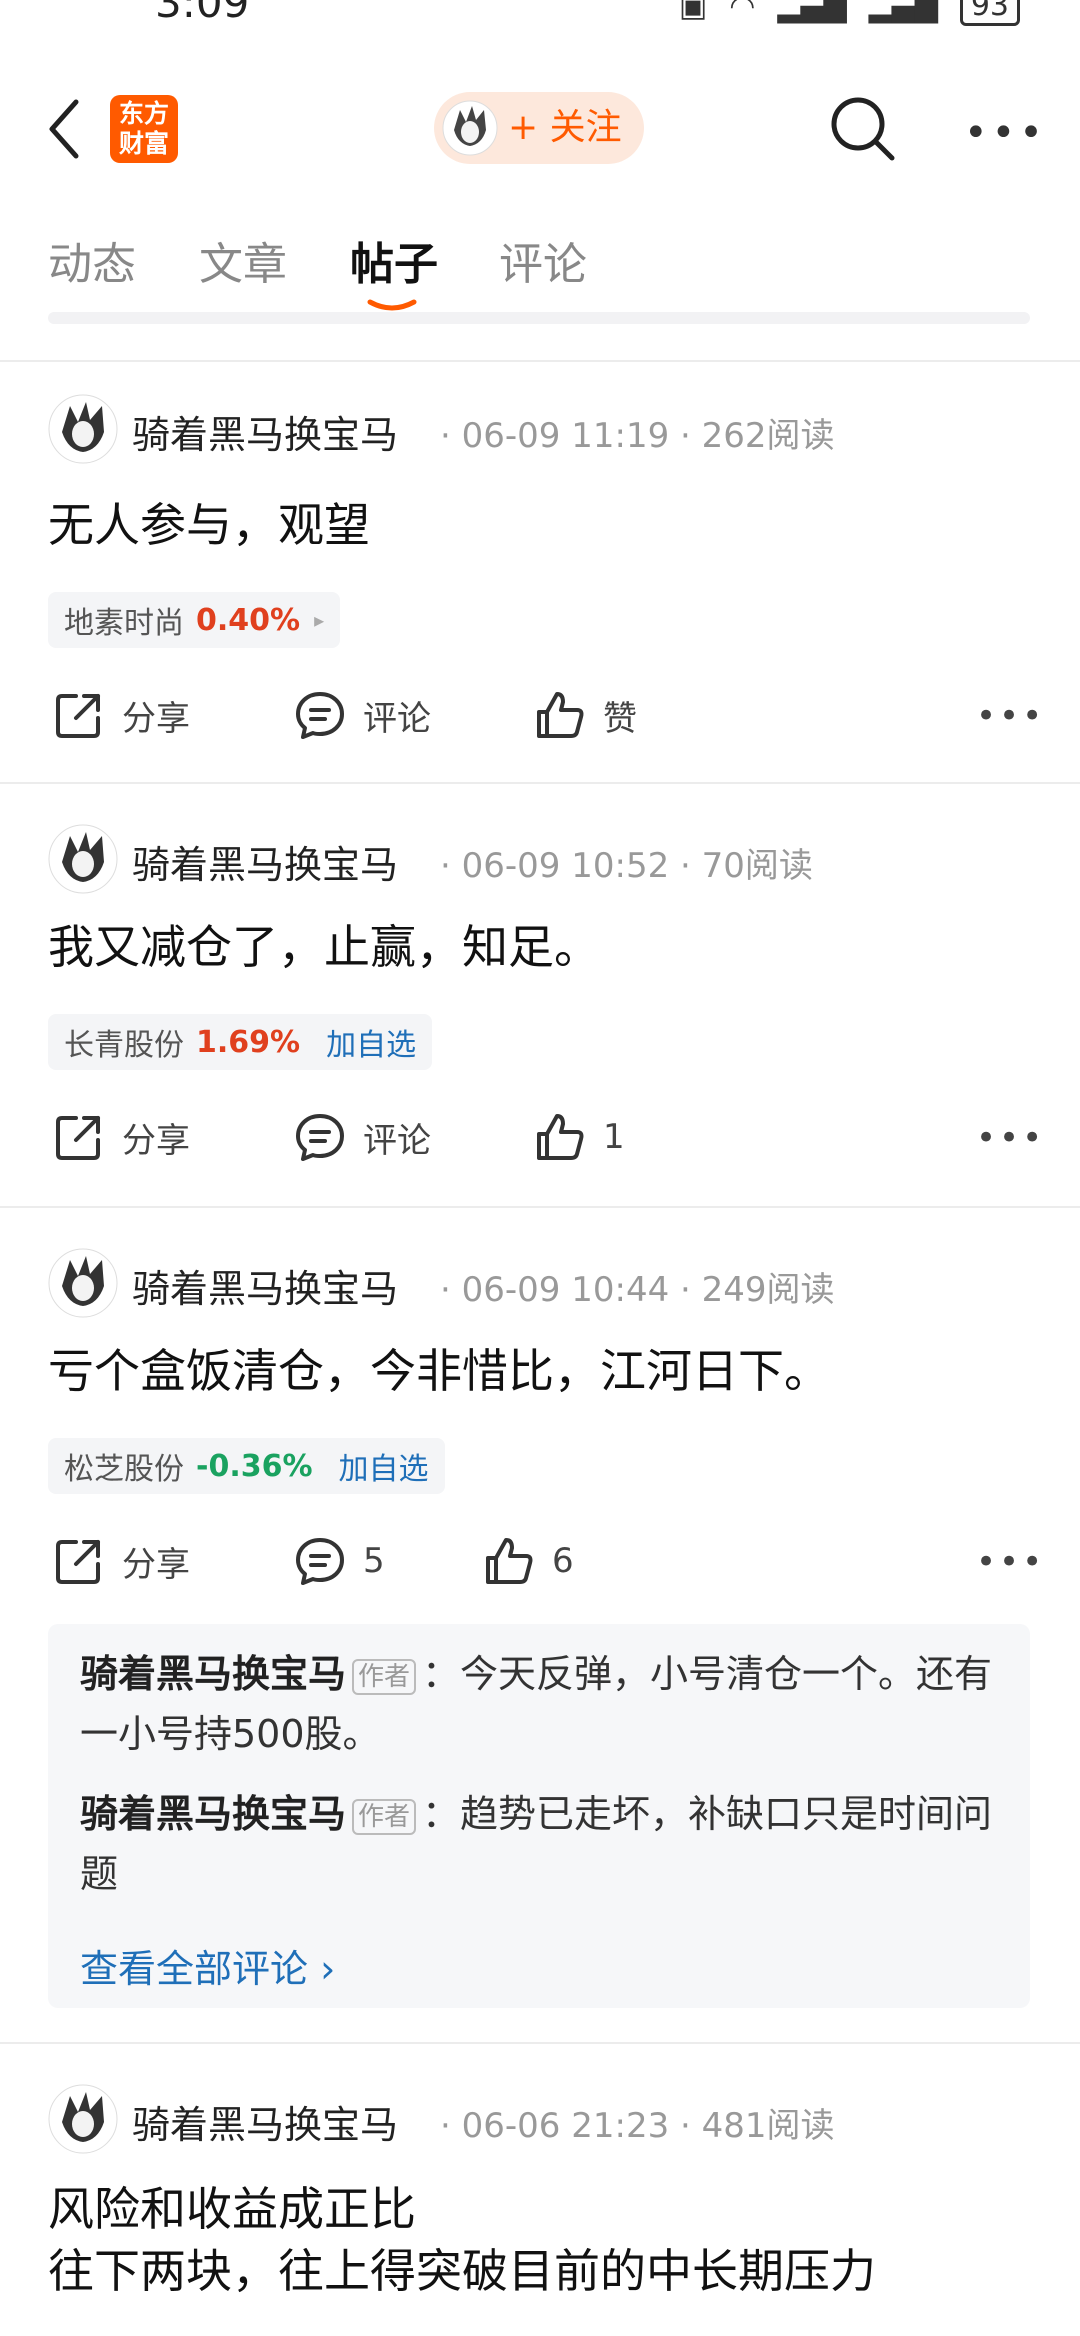  Describe the element at coordinates (92, 260) in the screenshot. I see `tab-dynamics: 动态` at that location.